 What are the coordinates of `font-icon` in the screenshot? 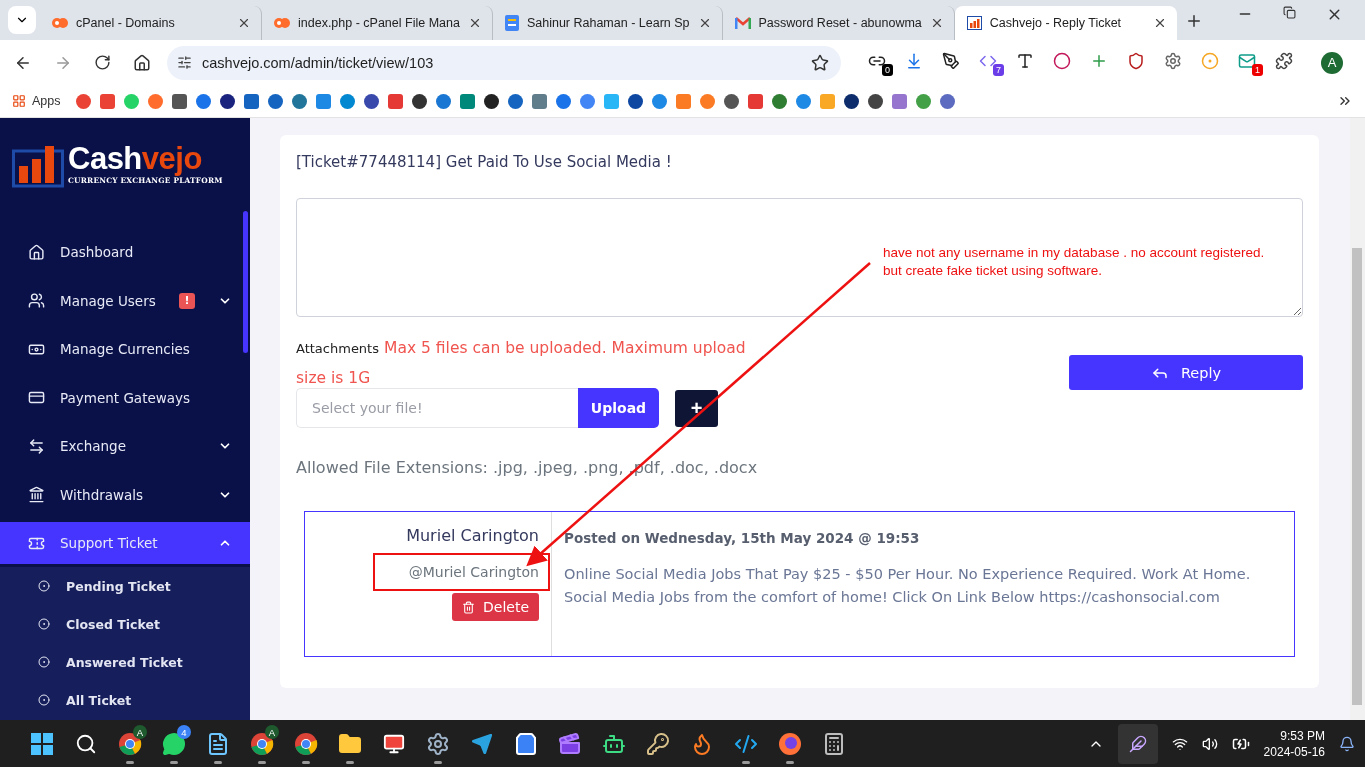 It's located at (1025, 60).